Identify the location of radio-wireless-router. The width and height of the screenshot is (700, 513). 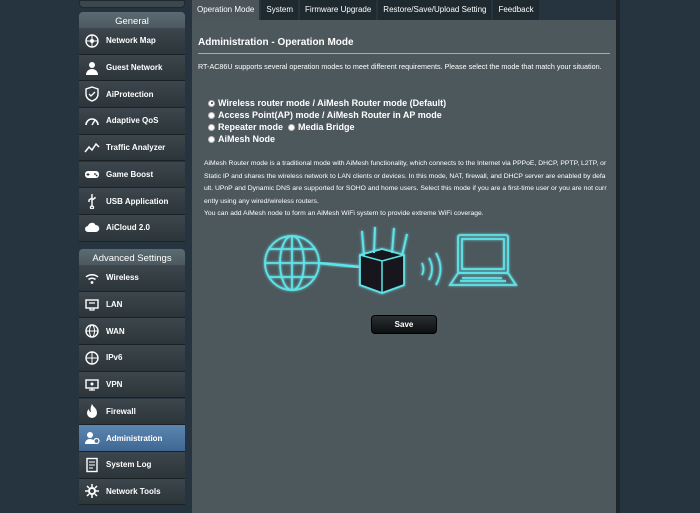
(211, 103).